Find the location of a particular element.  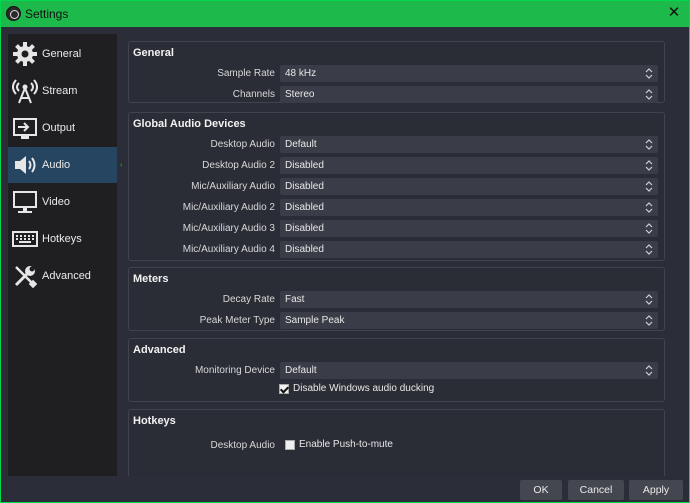

obs-logo-icon is located at coordinates (13, 13).